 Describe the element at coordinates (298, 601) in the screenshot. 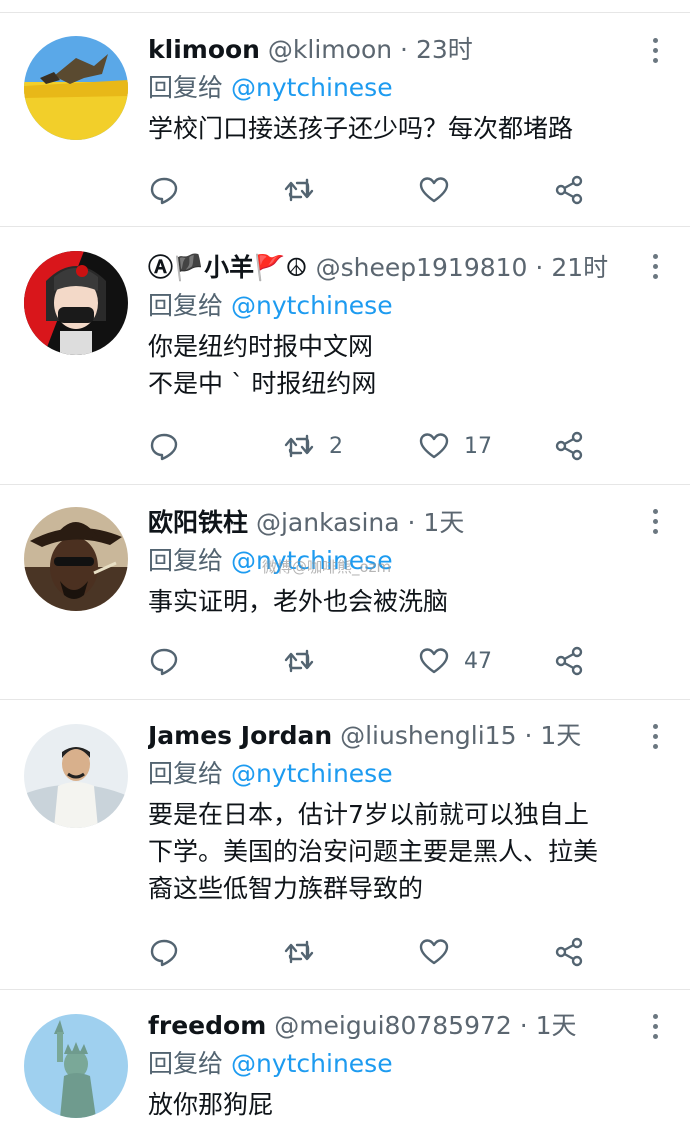

I see `tweet-text: 事实证明，老外也会被洗脑` at that location.